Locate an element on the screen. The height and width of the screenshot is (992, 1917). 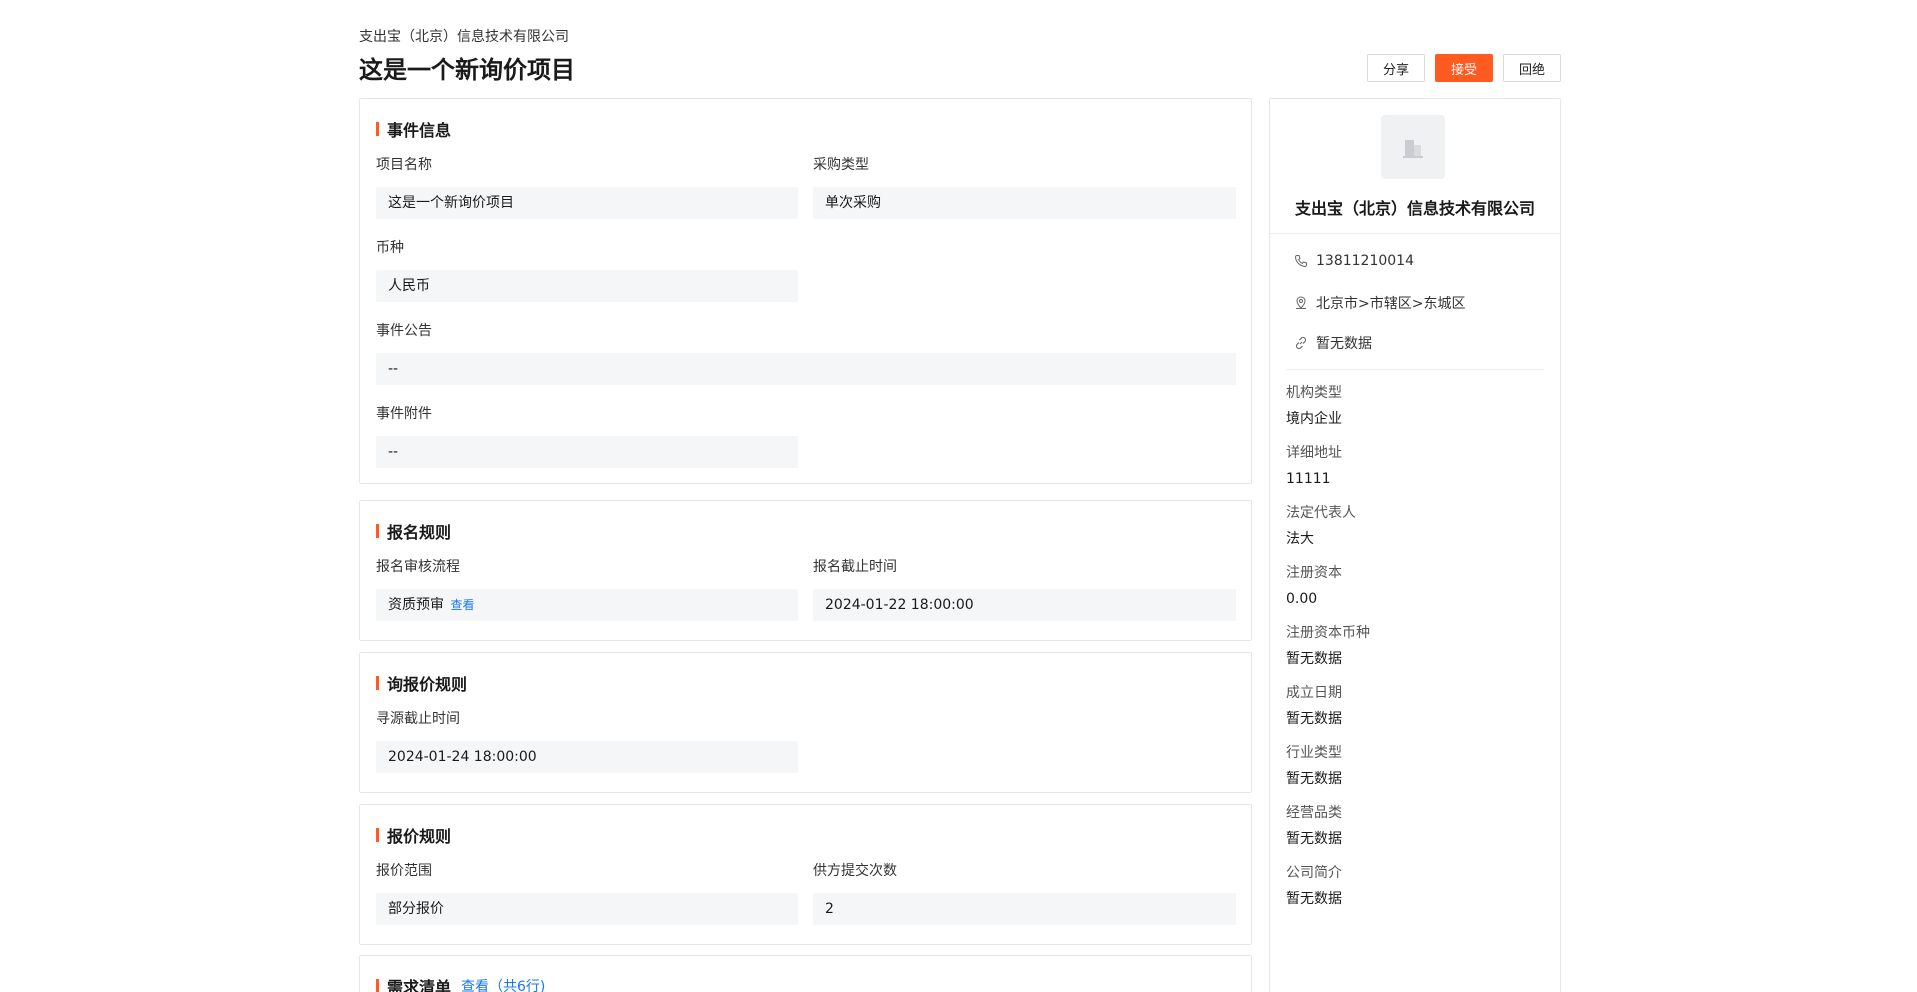
currency-field: 币种 人民币 is located at coordinates (587, 270).